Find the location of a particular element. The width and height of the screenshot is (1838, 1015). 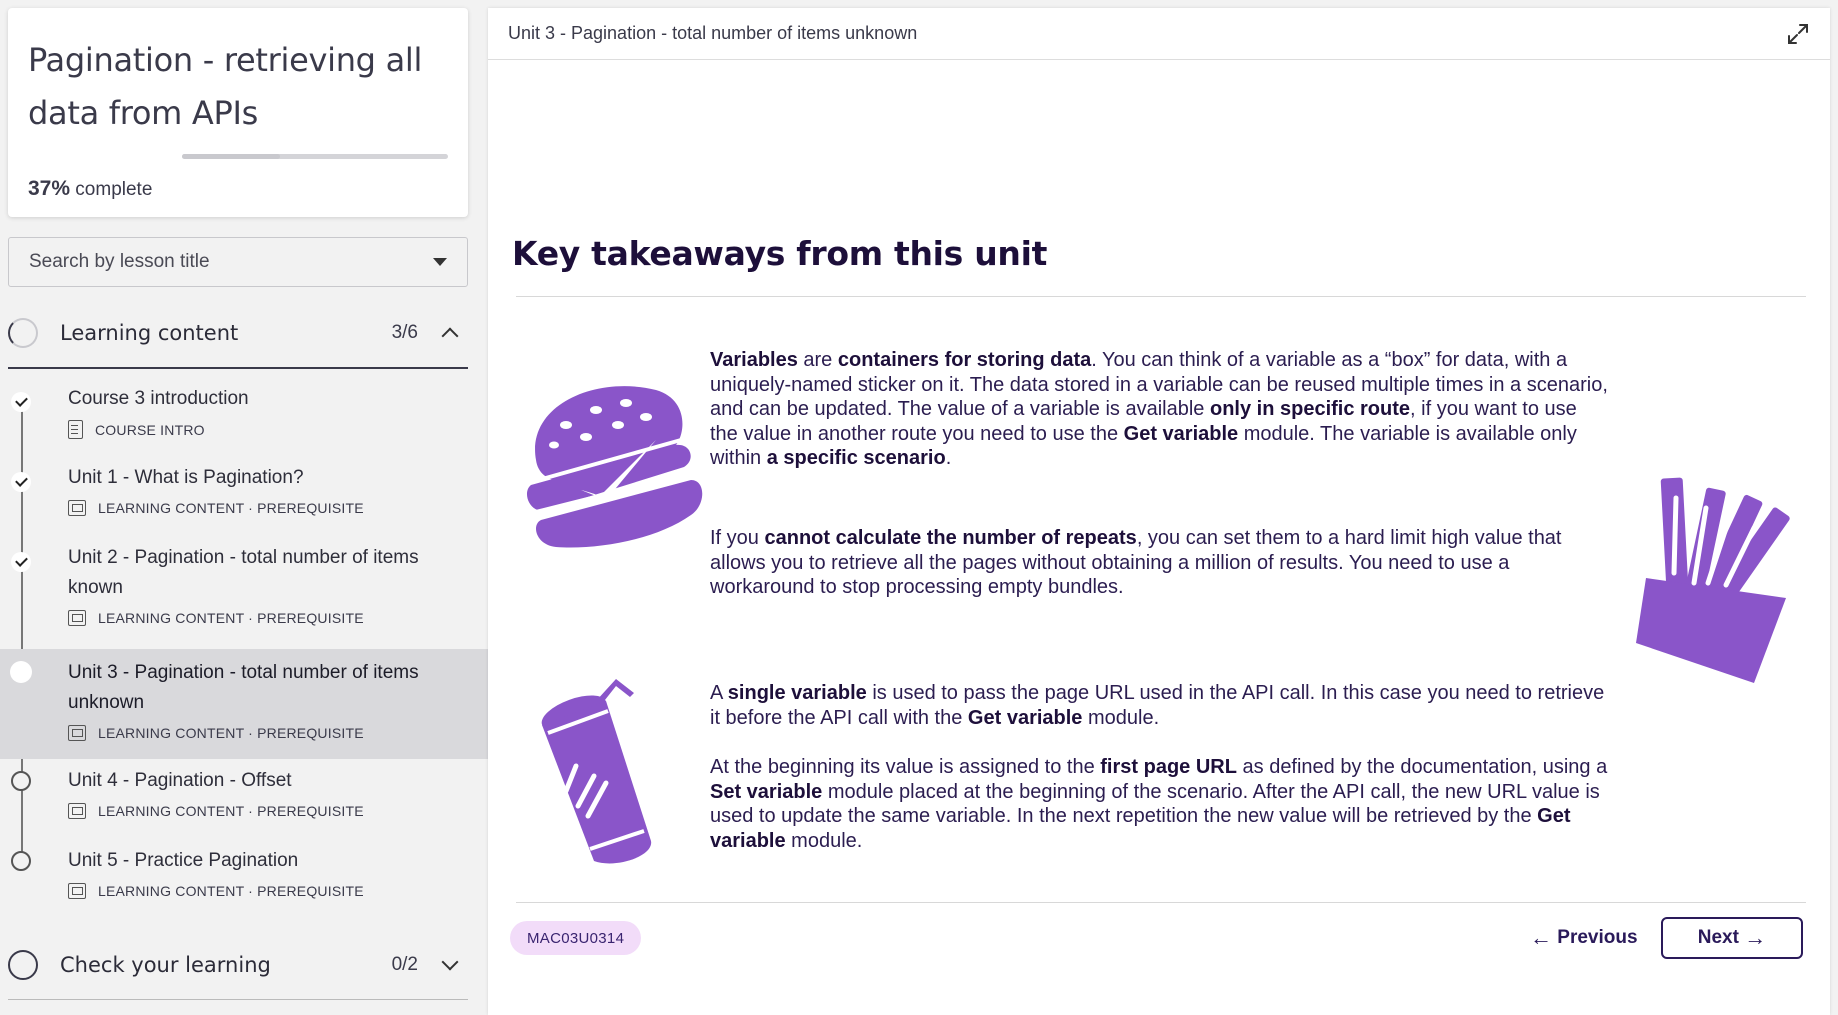

lesson-code-badge: MAC03U0314 is located at coordinates (576, 938).